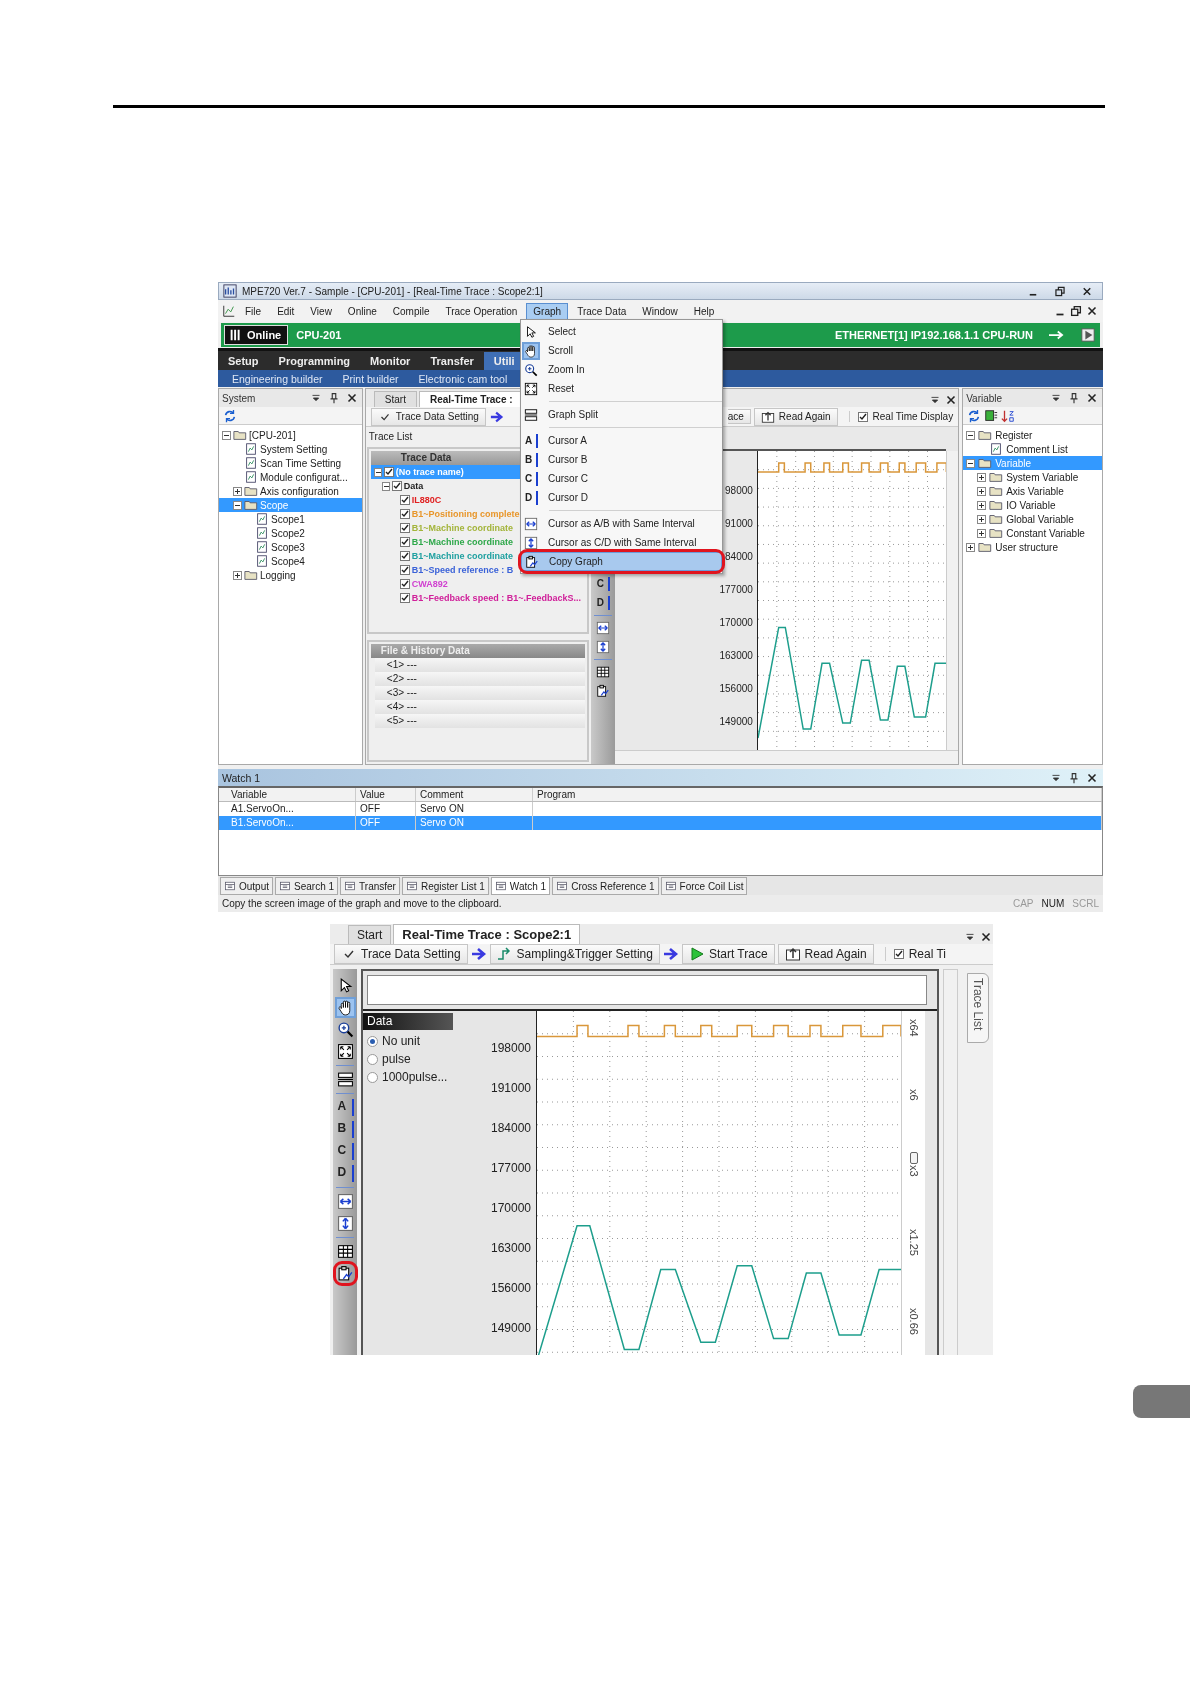  Describe the element at coordinates (547, 311) in the screenshot. I see `menu-item: Graph` at that location.